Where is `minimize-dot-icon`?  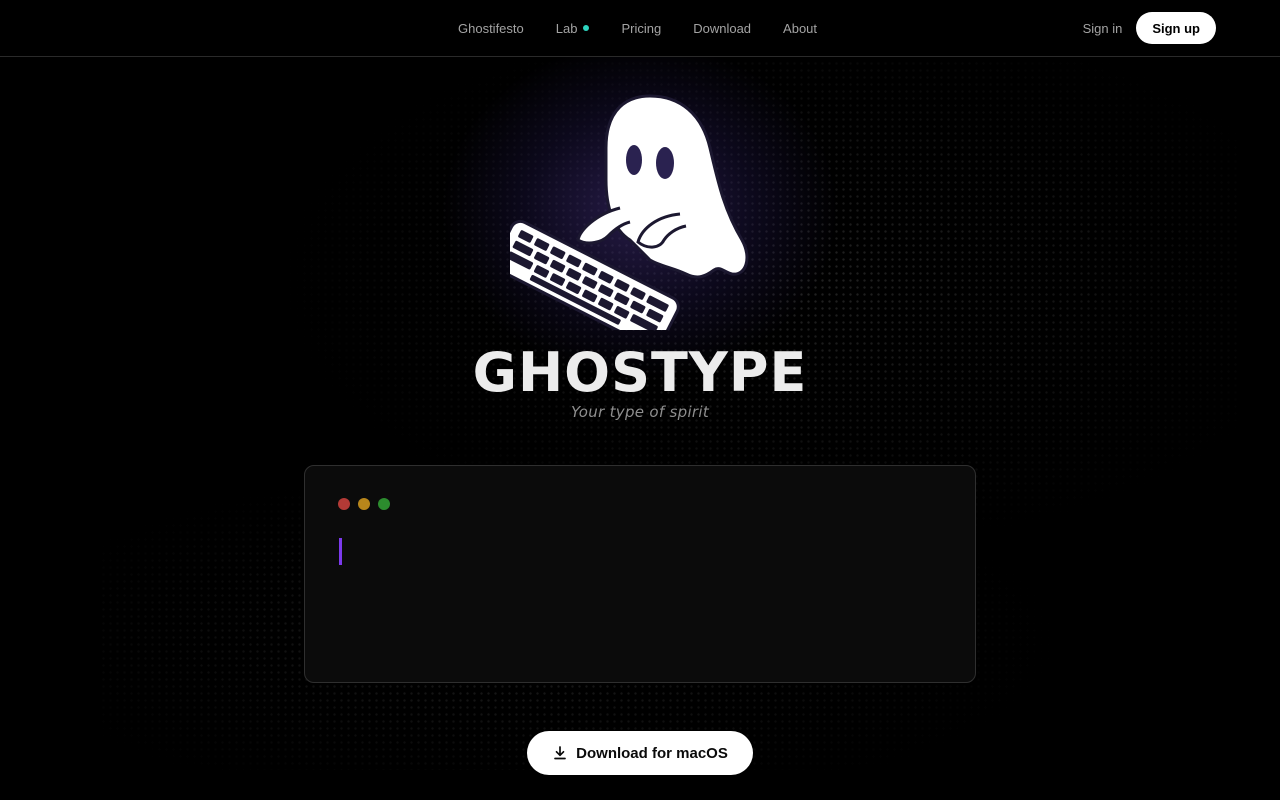 minimize-dot-icon is located at coordinates (364, 504).